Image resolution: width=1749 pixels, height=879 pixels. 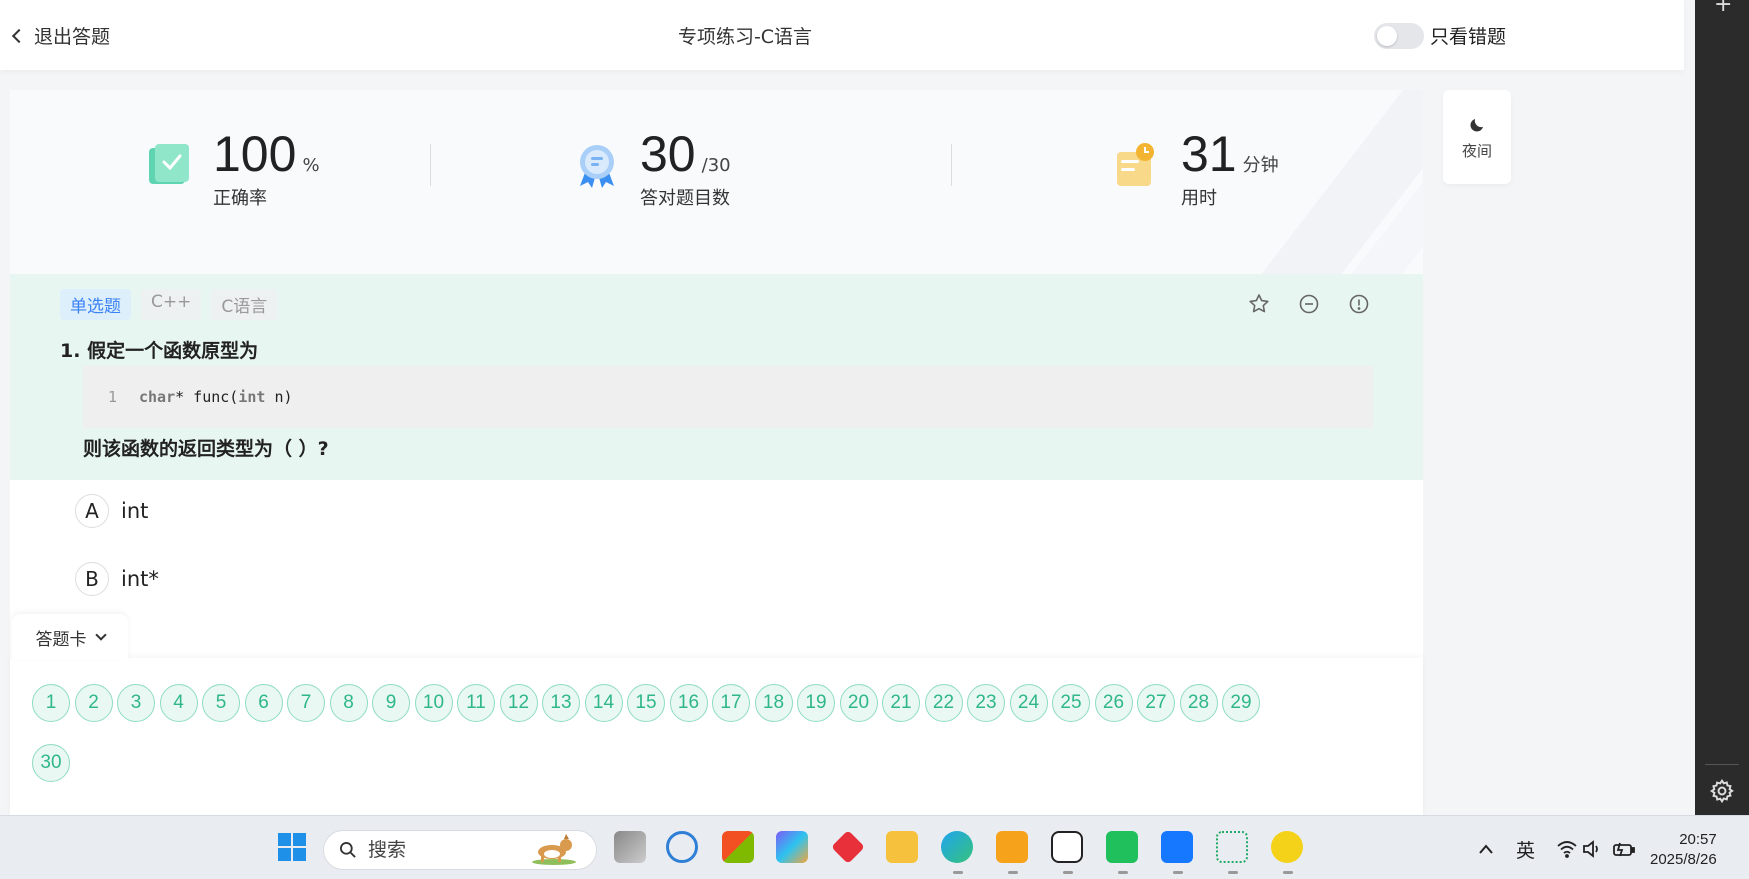 What do you see at coordinates (433, 703) in the screenshot?
I see `answer-card-number: 10` at bounding box center [433, 703].